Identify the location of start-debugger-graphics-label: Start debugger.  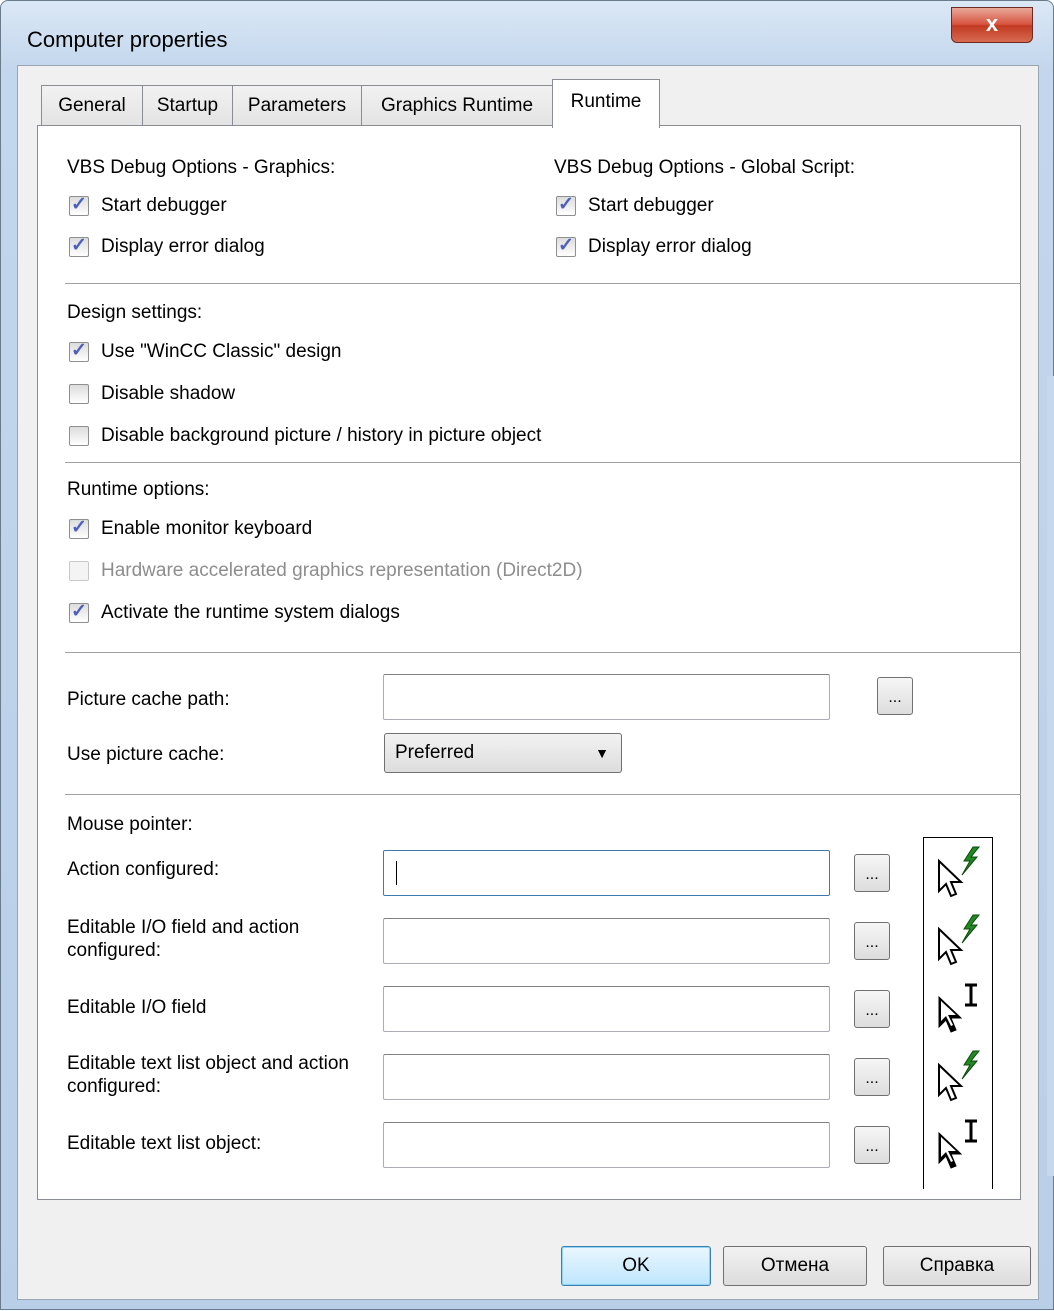
(164, 206).